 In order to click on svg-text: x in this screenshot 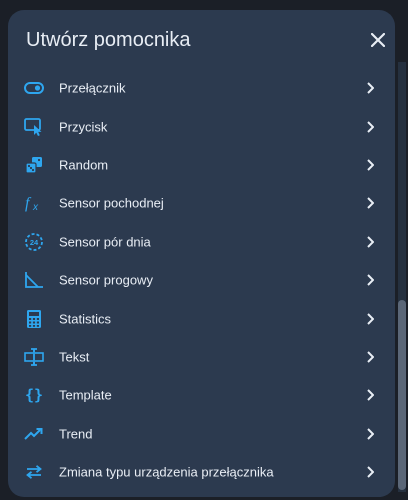, I will do `click(35, 207)`.